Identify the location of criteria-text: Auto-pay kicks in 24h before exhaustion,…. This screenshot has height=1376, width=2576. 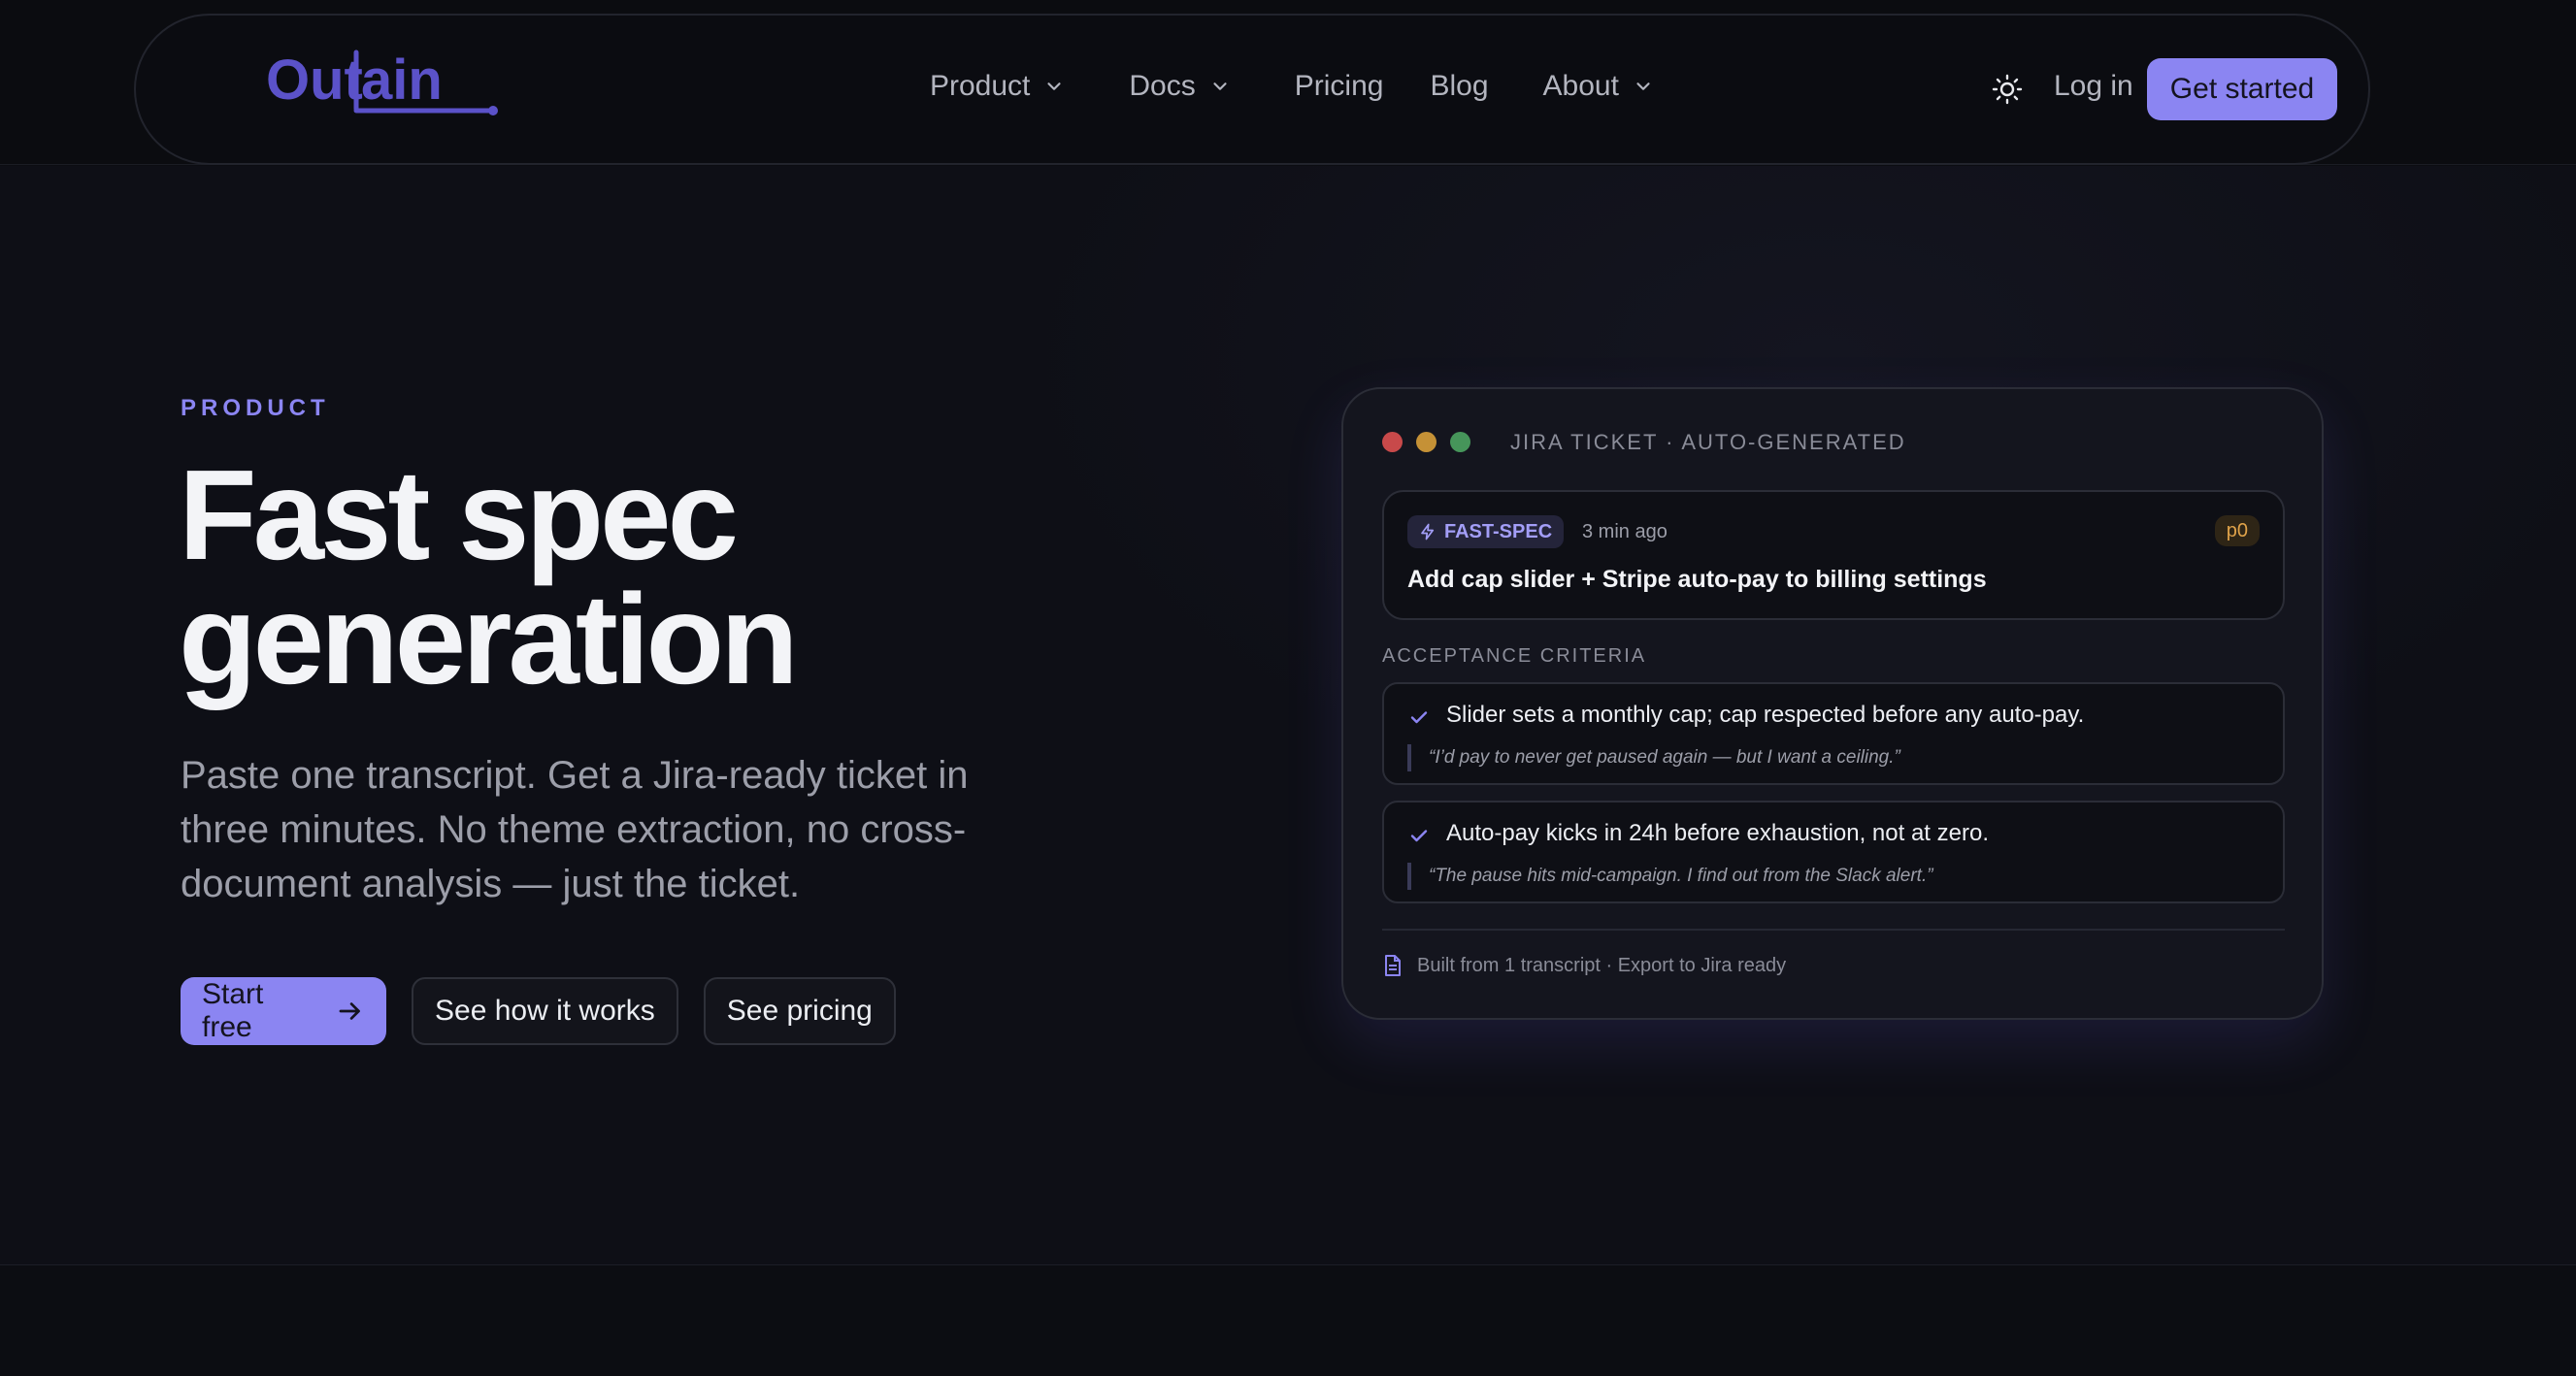
(1717, 833).